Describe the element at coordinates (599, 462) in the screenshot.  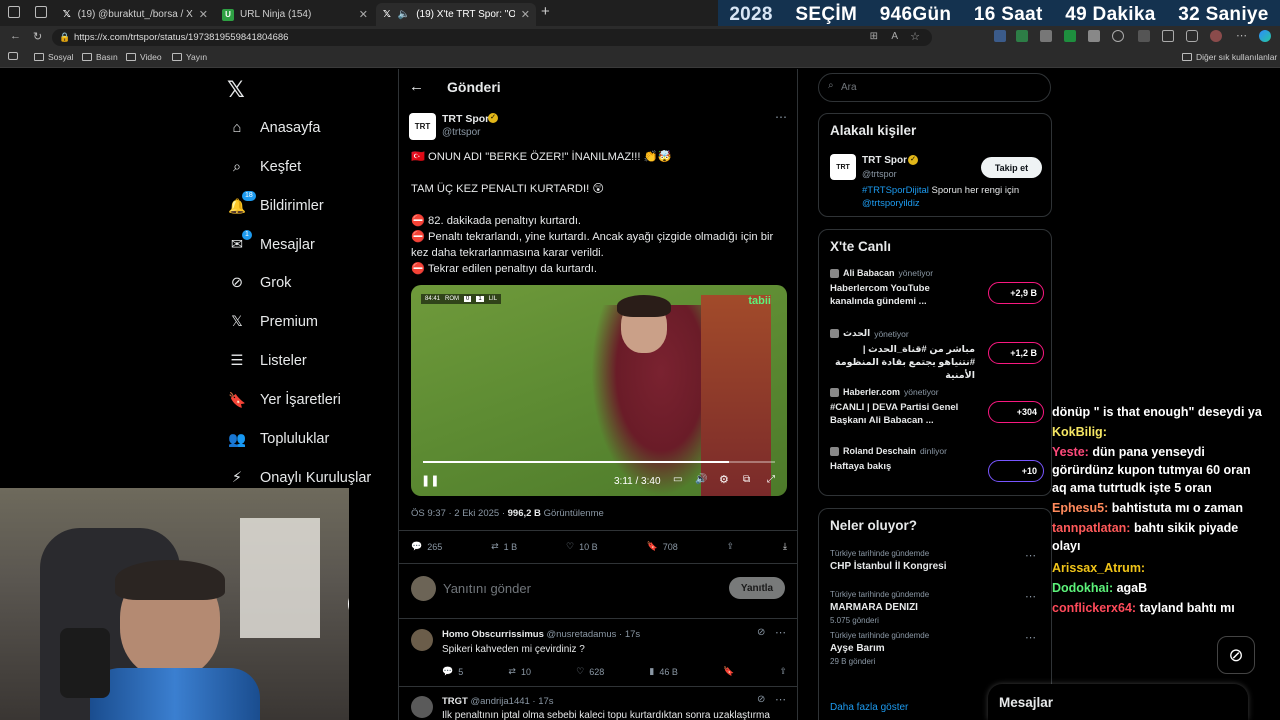
I see `video-progress-track` at that location.